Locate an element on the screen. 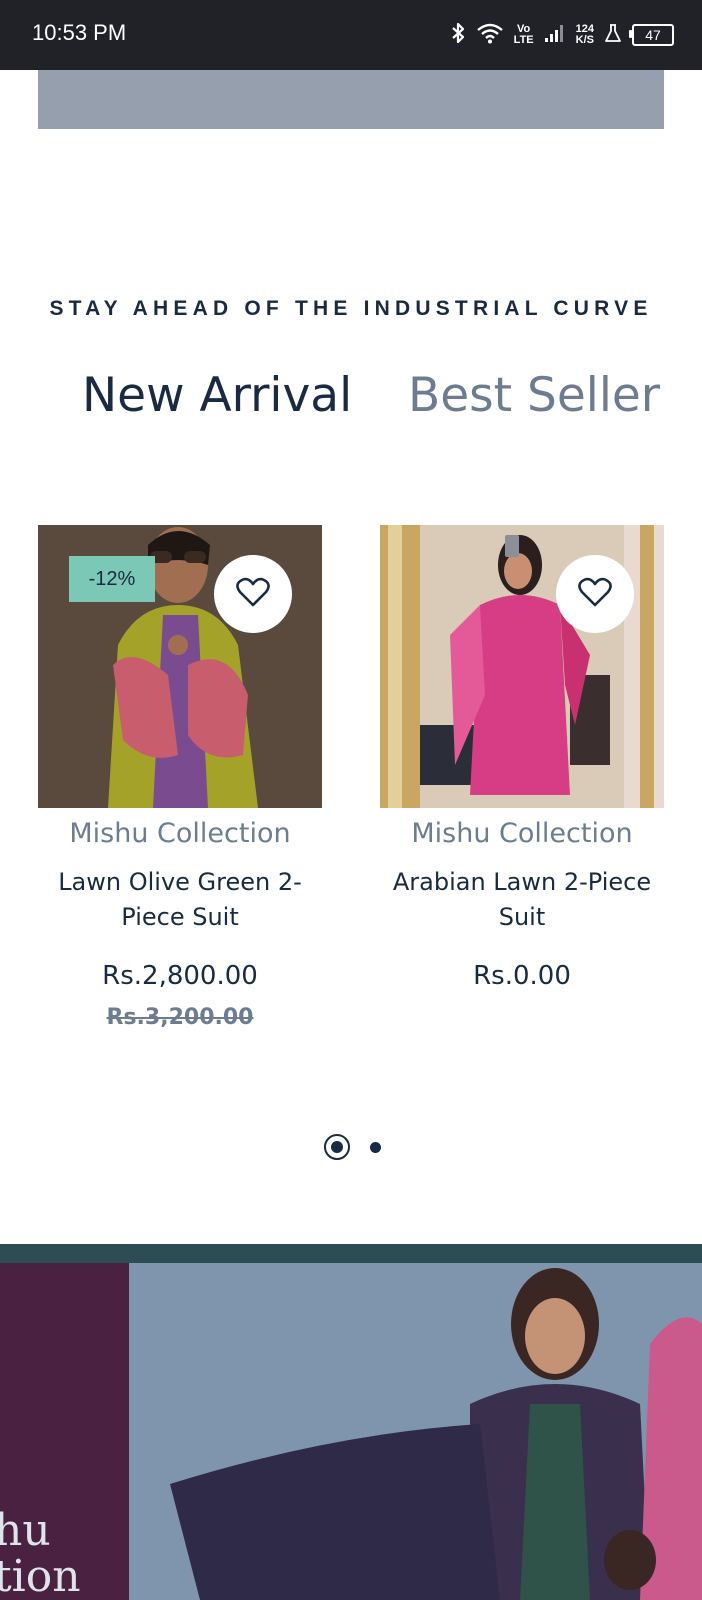 This screenshot has width=702, height=1600. signal-icon is located at coordinates (555, 35).